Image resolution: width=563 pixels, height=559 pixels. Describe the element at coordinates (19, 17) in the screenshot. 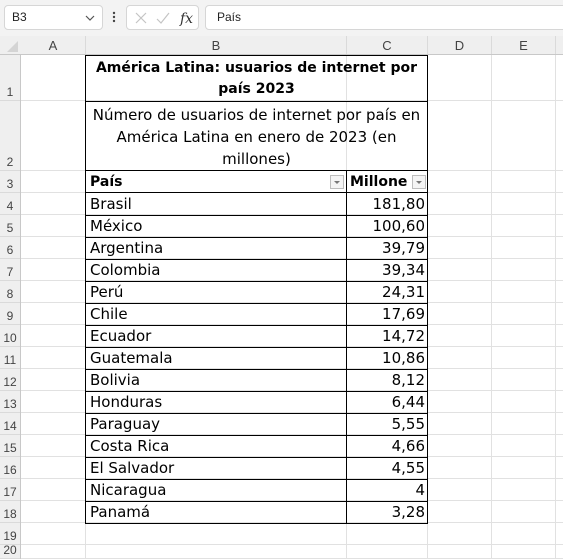

I see `name-box-value: B3` at that location.